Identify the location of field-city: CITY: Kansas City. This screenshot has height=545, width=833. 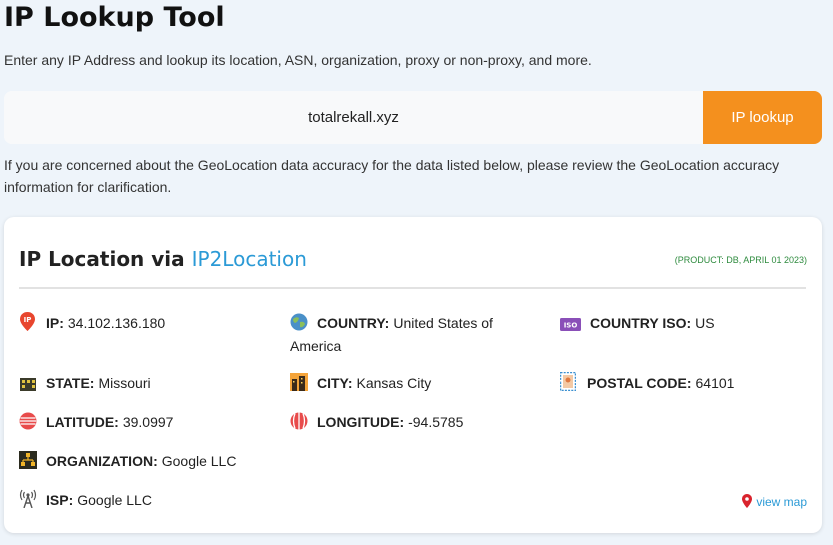
(360, 383).